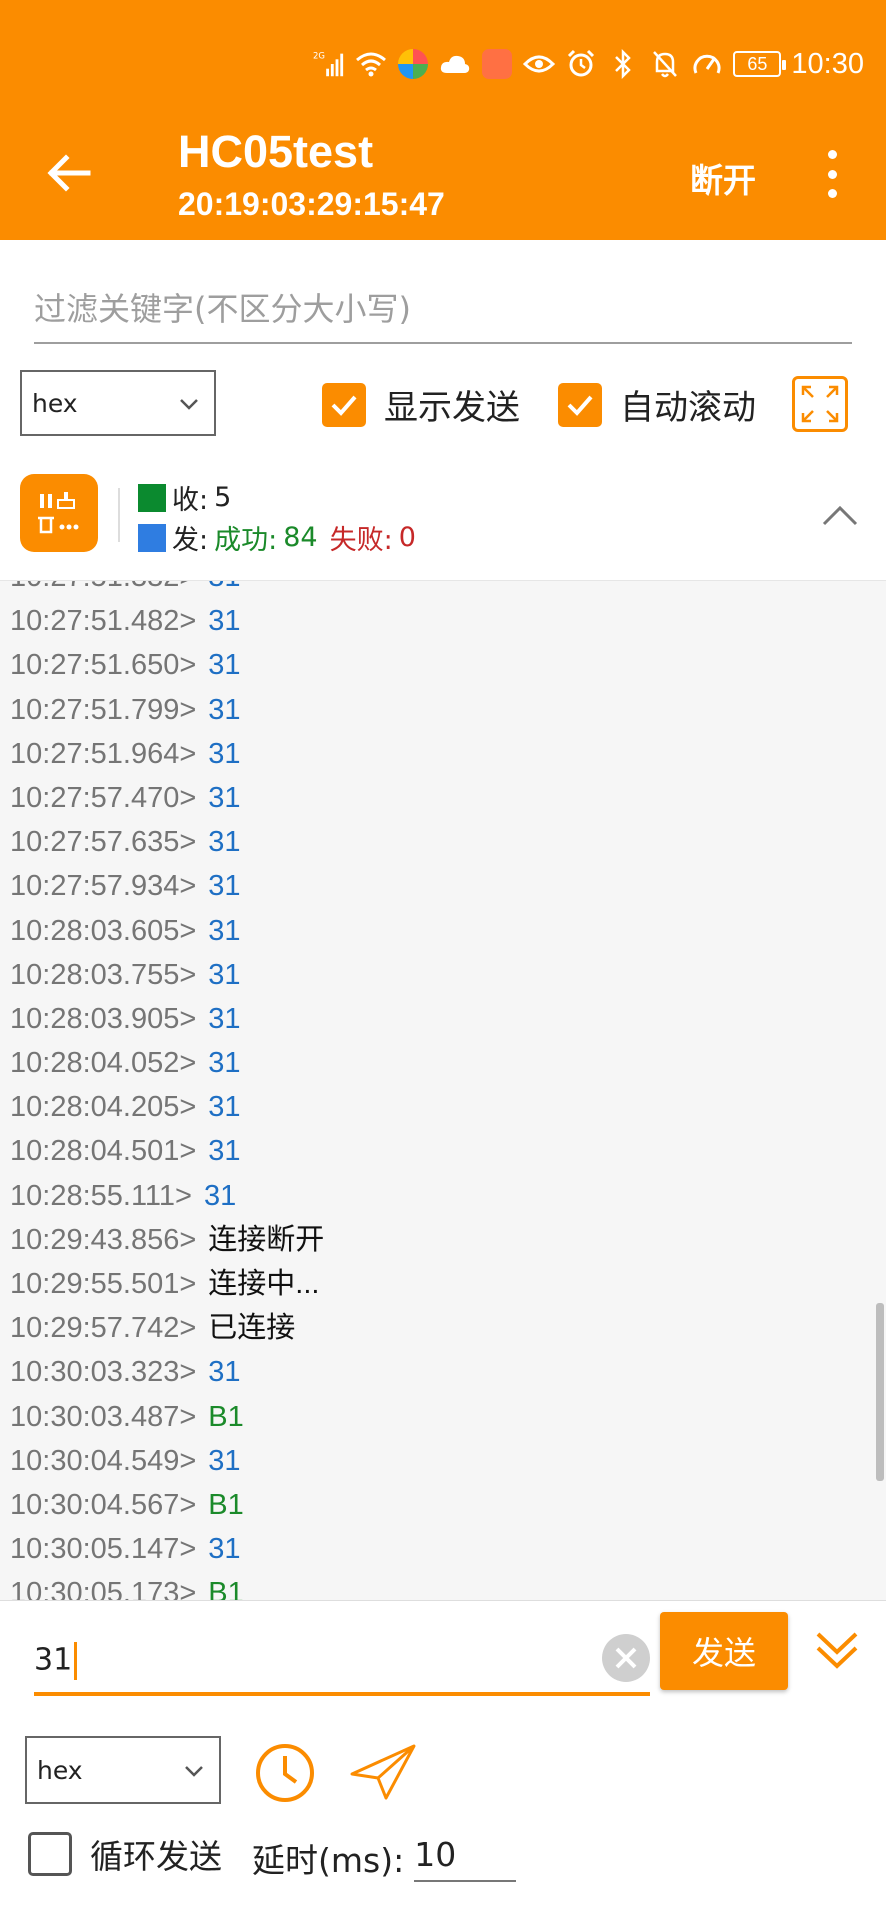 Image resolution: width=886 pixels, height=1920 pixels. Describe the element at coordinates (300, 537) in the screenshot. I see `success-count: 84` at that location.